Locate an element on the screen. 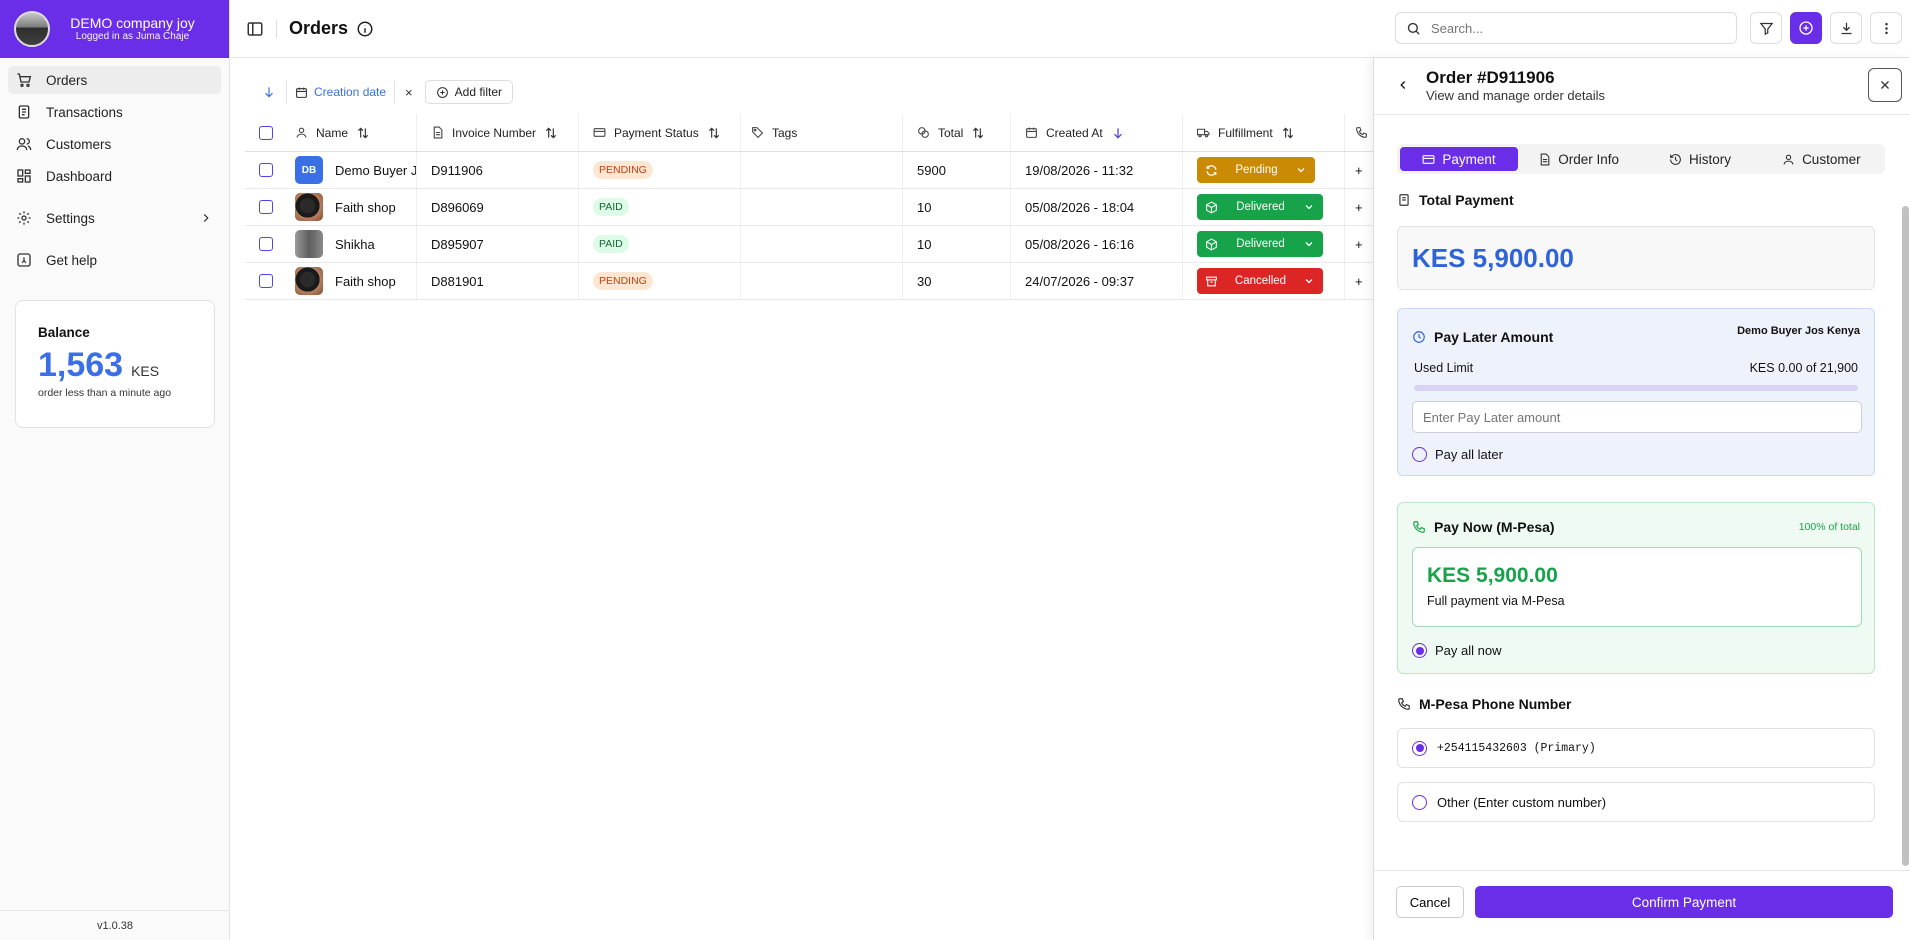 The width and height of the screenshot is (1910, 940). used-limit-label: Used Limit is located at coordinates (1444, 368).